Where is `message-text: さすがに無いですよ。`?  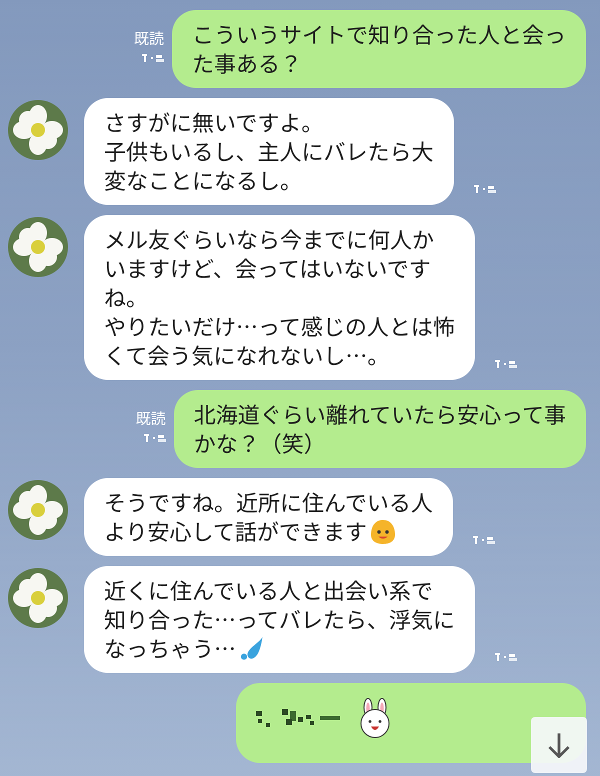 message-text: さすがに無いですよ。 is located at coordinates (214, 122).